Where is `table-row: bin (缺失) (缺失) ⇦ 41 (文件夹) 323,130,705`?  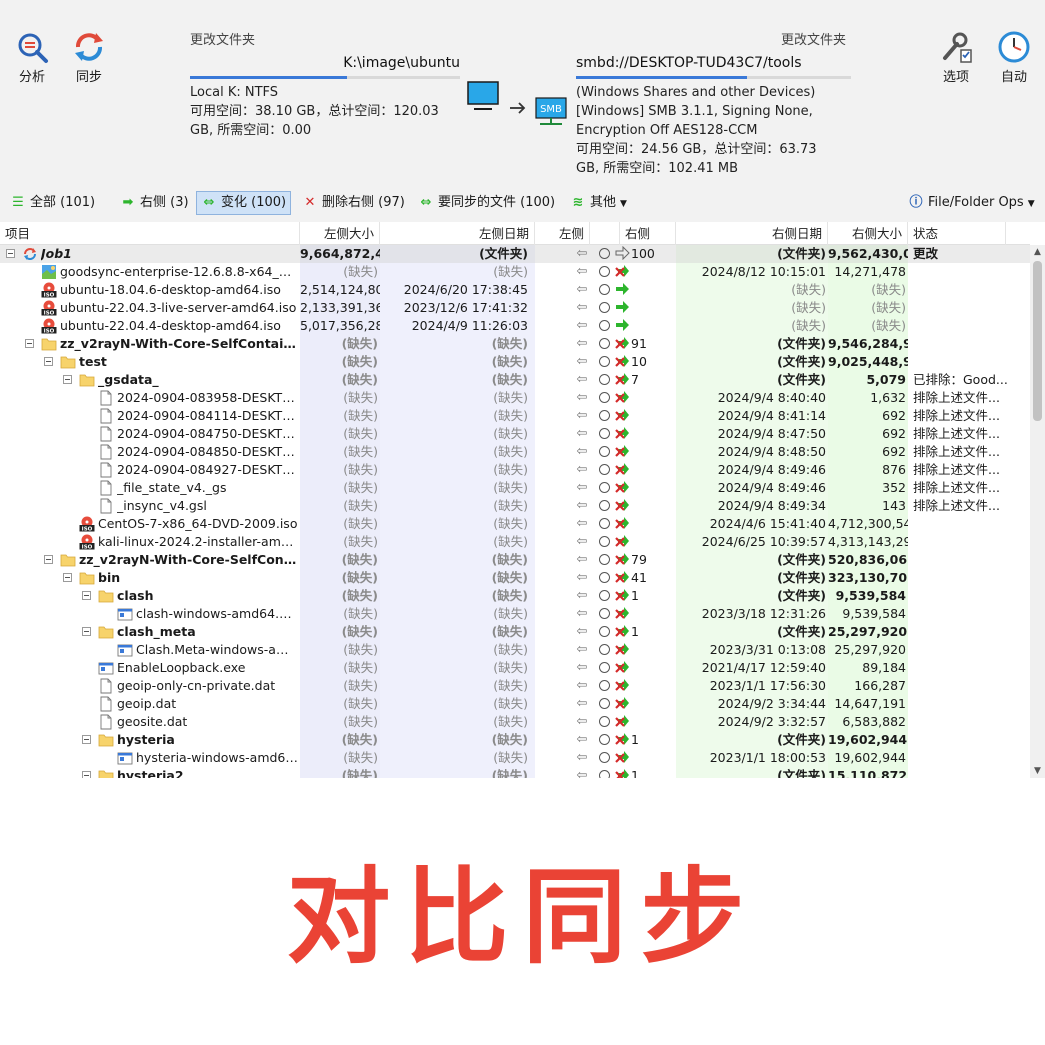
table-row: bin (缺失) (缺失) ⇦ 41 (文件夹) 323,130,705 is located at coordinates (515, 578).